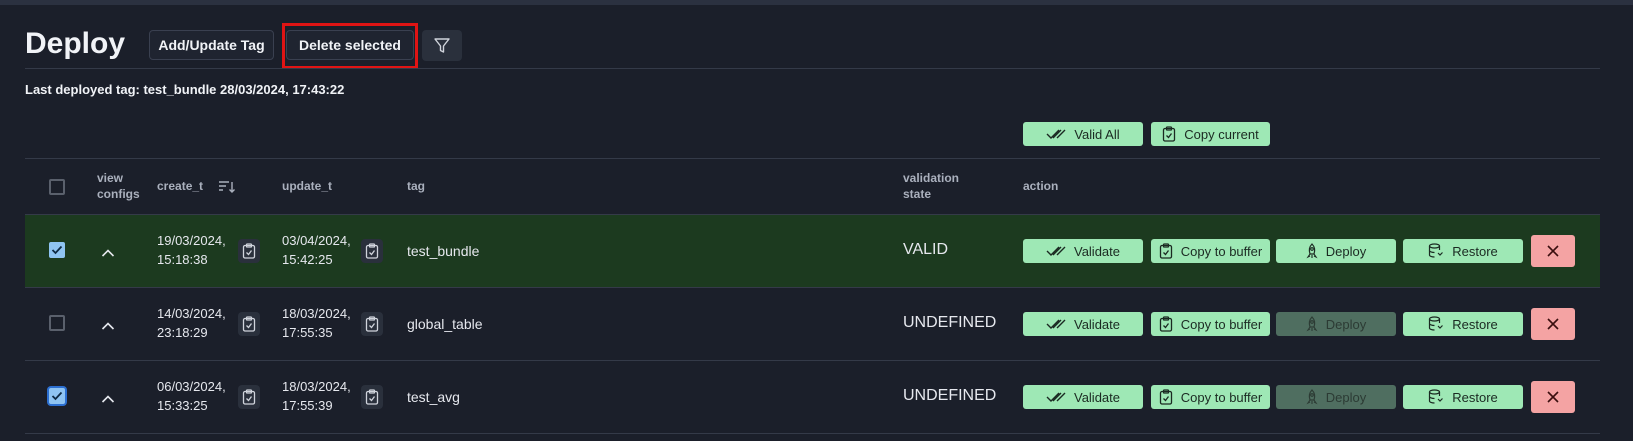 This screenshot has width=1633, height=441. Describe the element at coordinates (812, 158) in the screenshot. I see `toolbar-divider` at that location.